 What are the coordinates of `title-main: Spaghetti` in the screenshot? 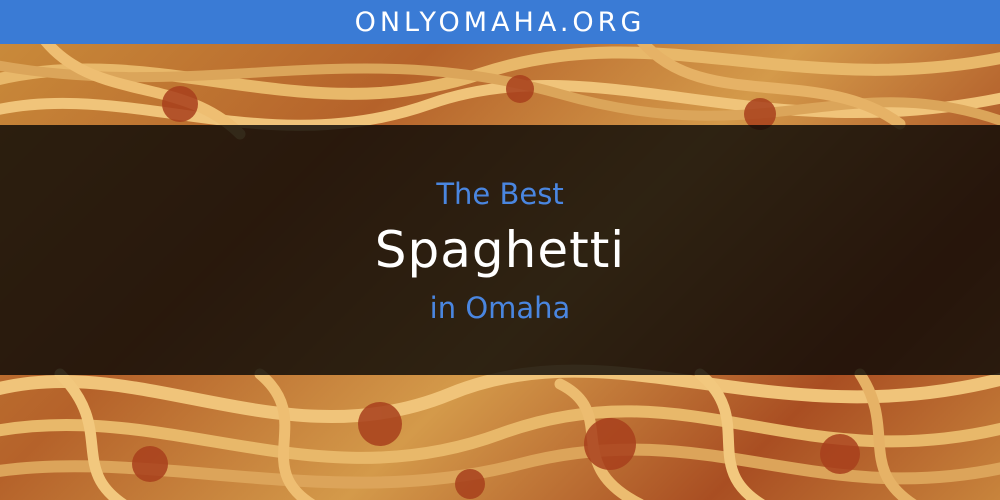 It's located at (500, 250).